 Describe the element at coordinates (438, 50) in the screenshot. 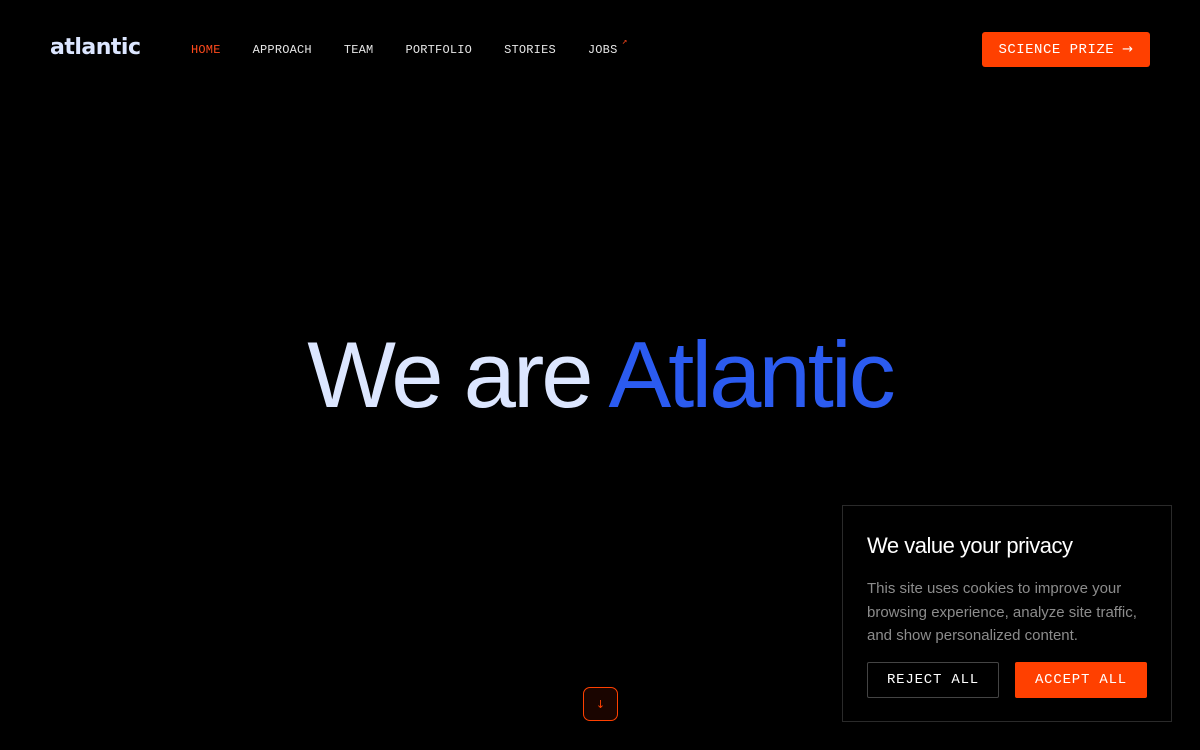

I see `nav-item-portfolio: PORTFOLIO` at that location.